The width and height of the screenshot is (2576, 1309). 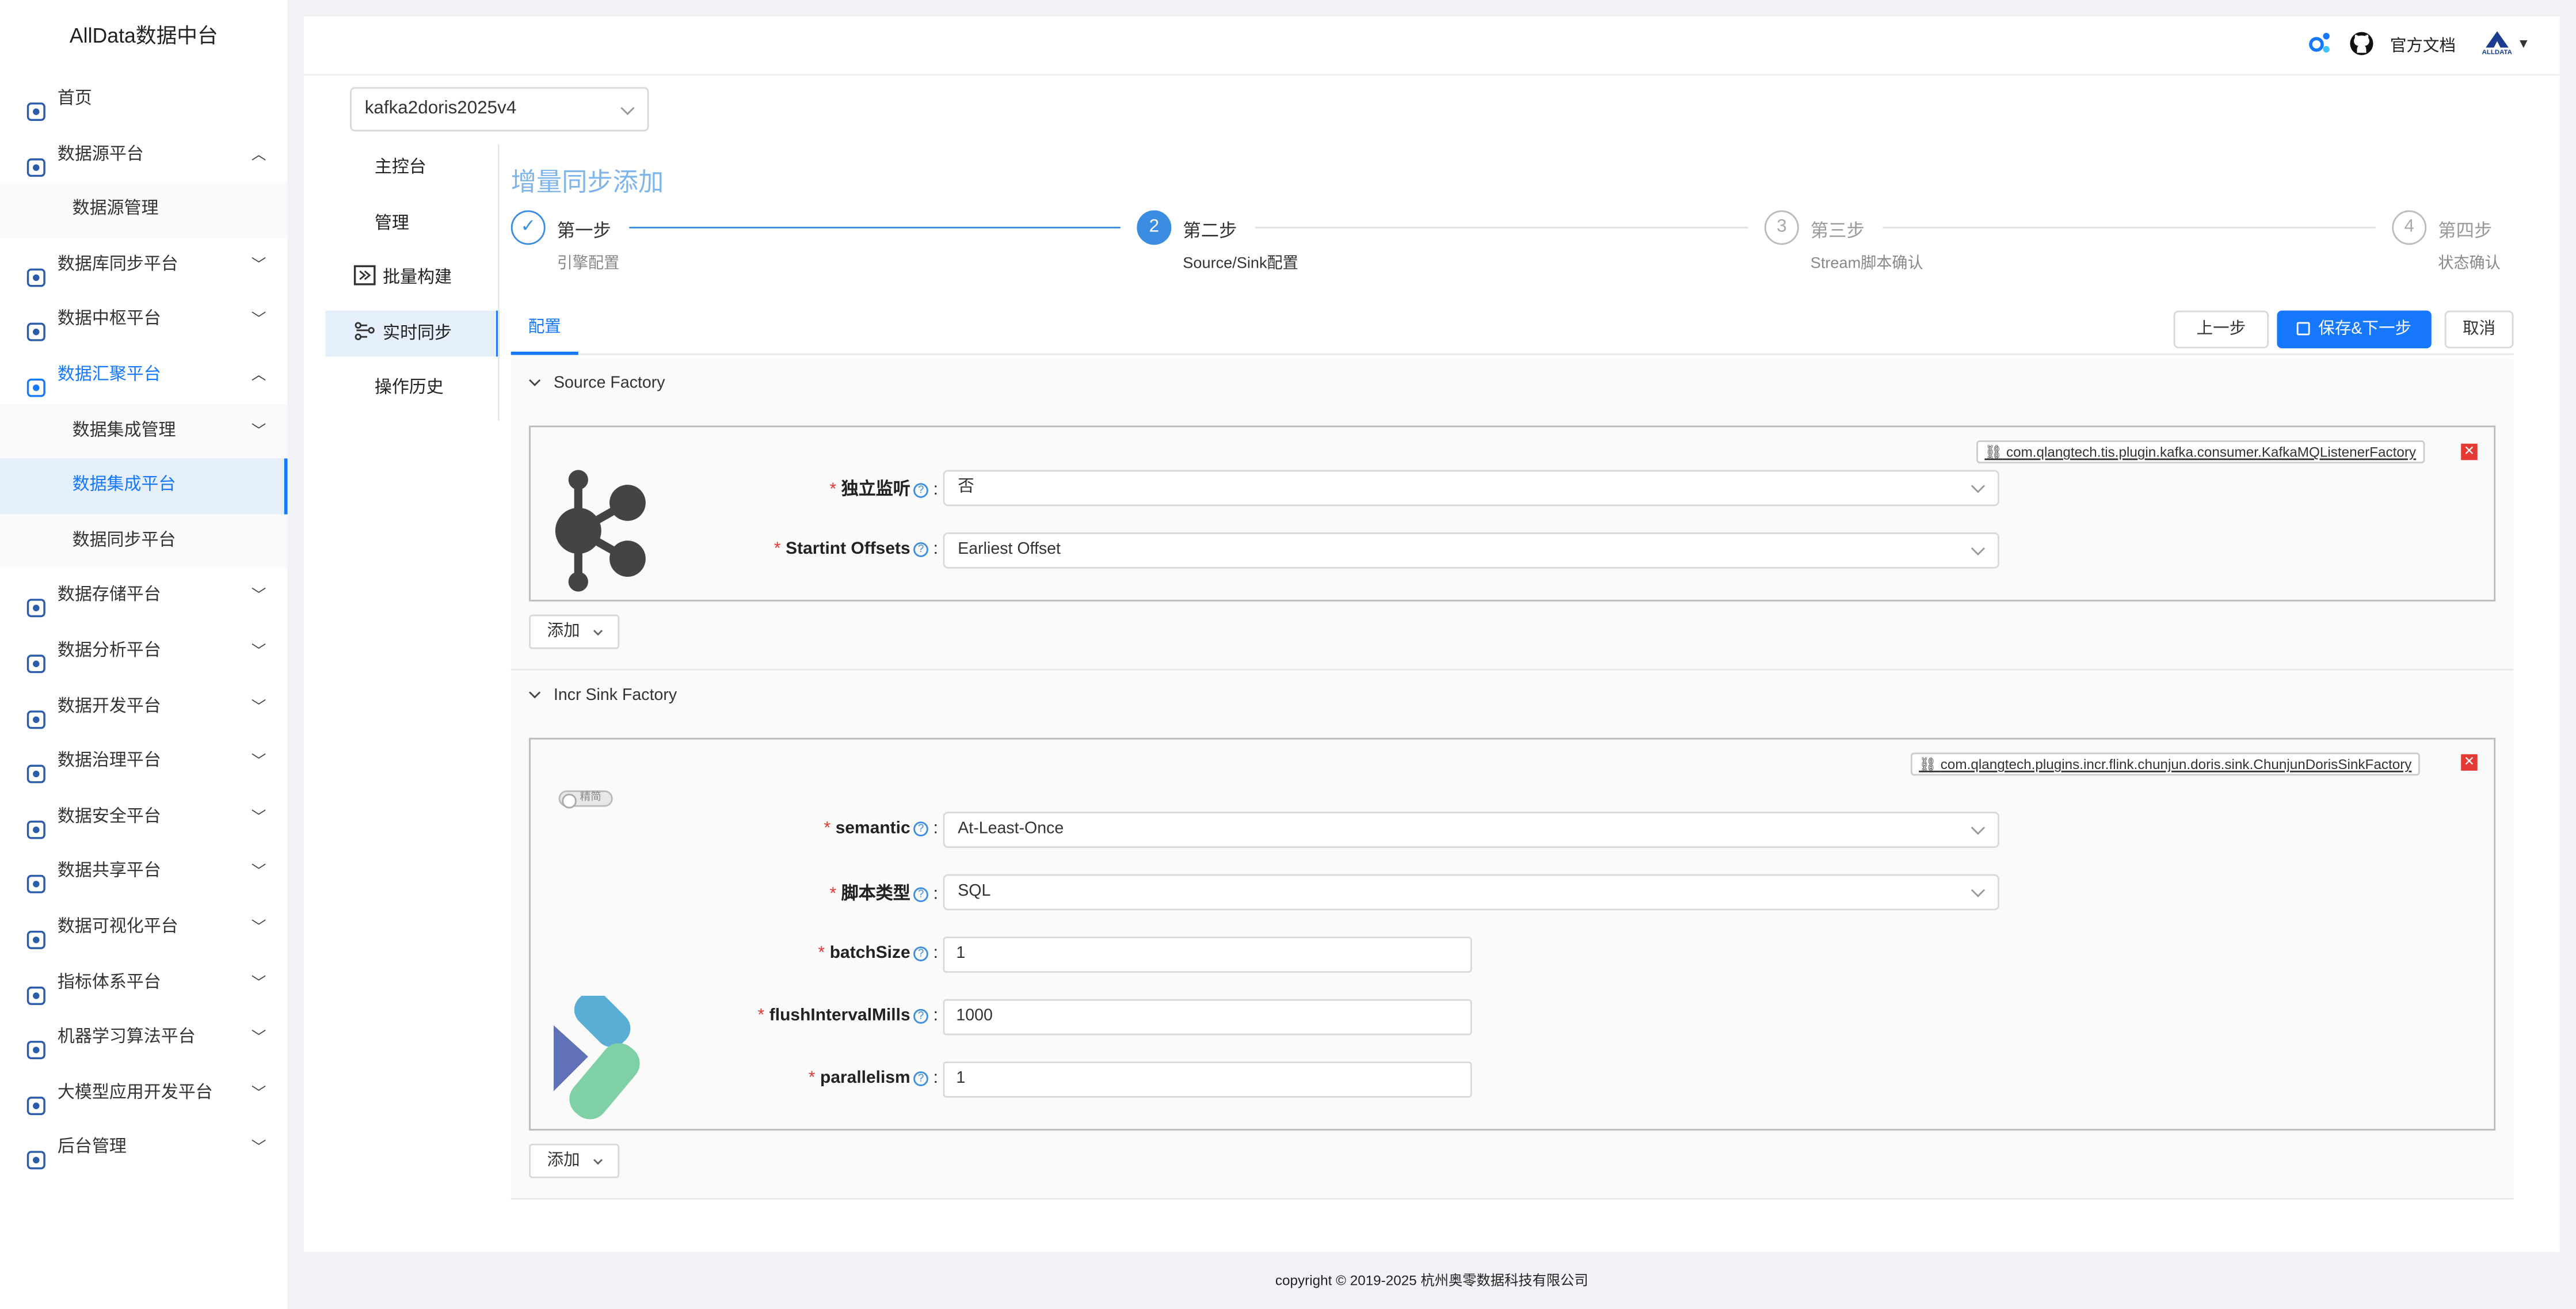 I want to click on sidebar-item: 数据源管理, so click(x=144, y=210).